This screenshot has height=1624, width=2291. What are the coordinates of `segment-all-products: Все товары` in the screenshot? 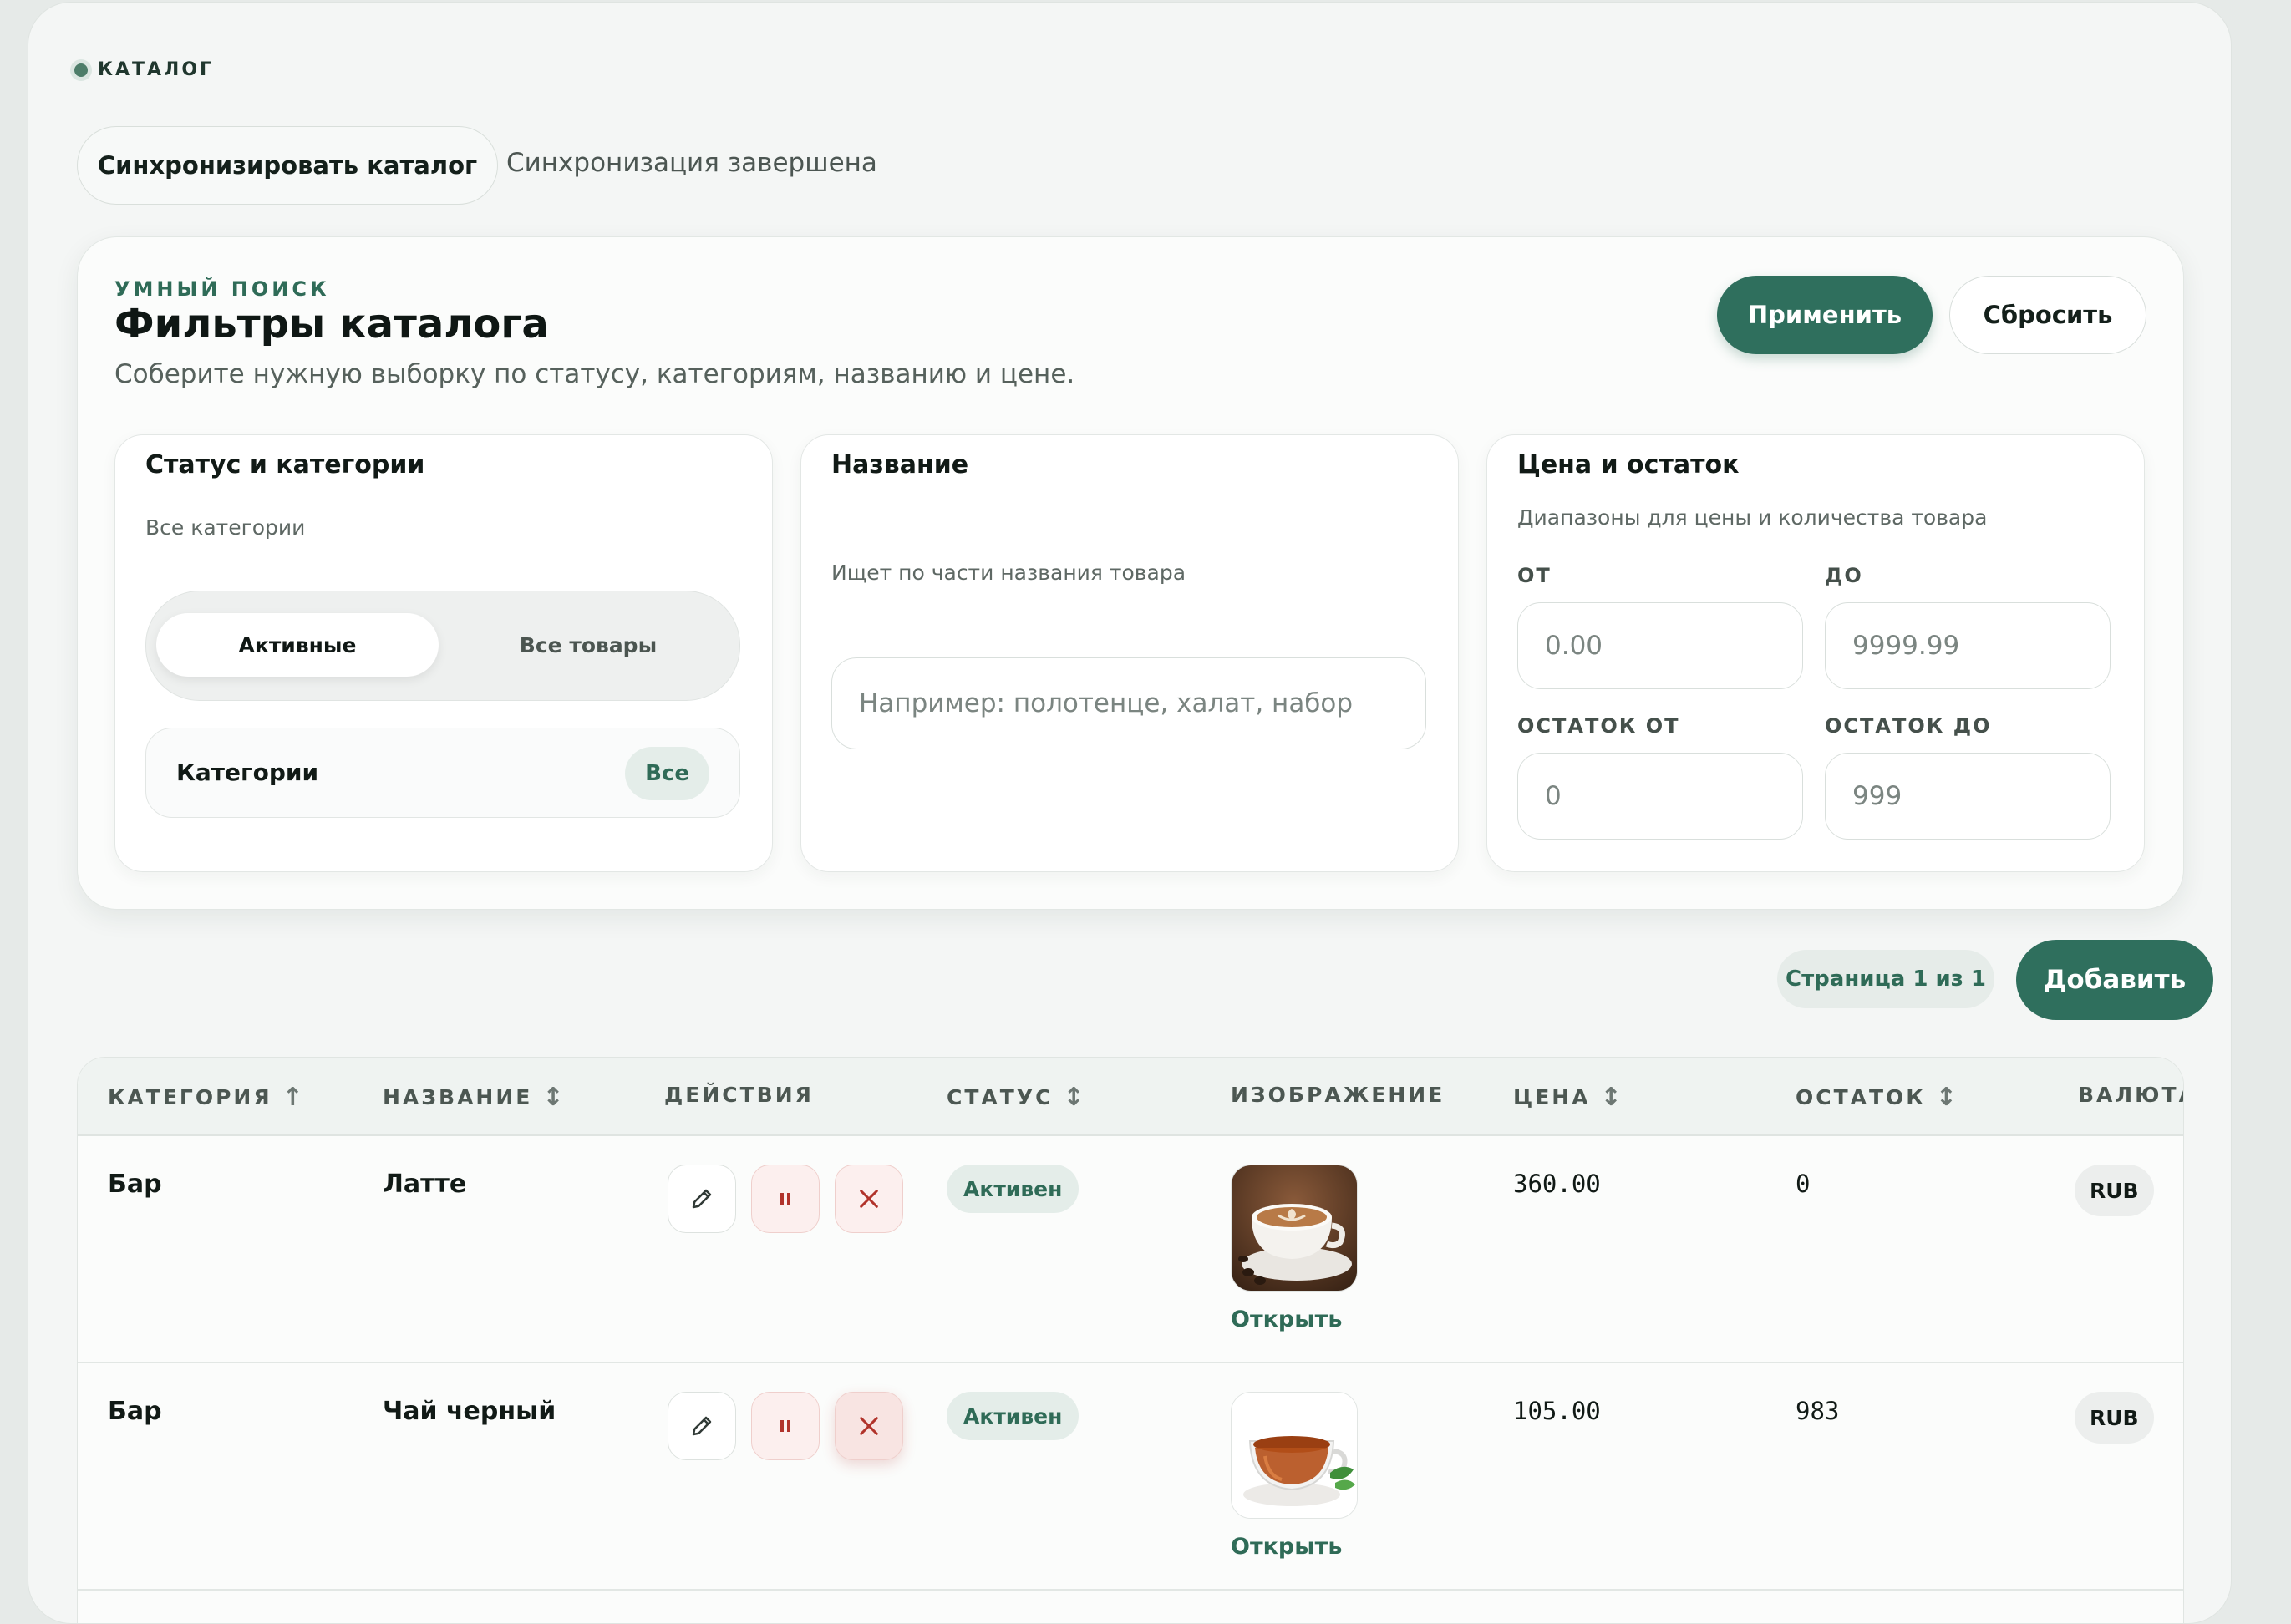 It's located at (588, 645).